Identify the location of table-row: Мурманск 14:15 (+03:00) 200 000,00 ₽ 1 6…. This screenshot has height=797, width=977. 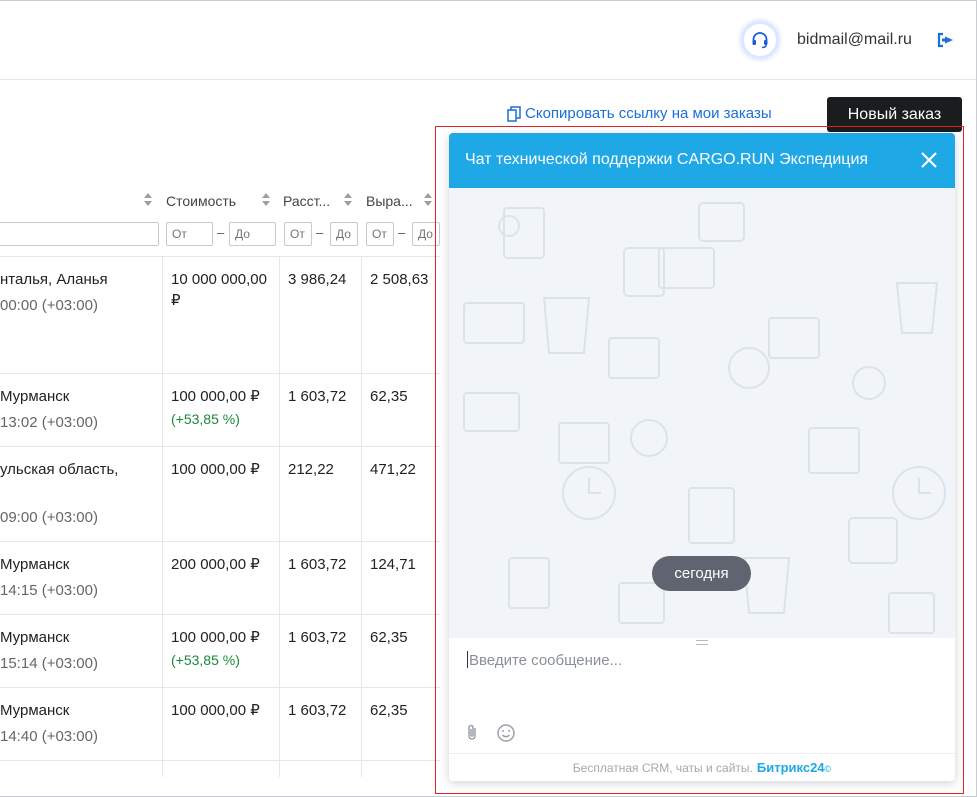
(220, 578).